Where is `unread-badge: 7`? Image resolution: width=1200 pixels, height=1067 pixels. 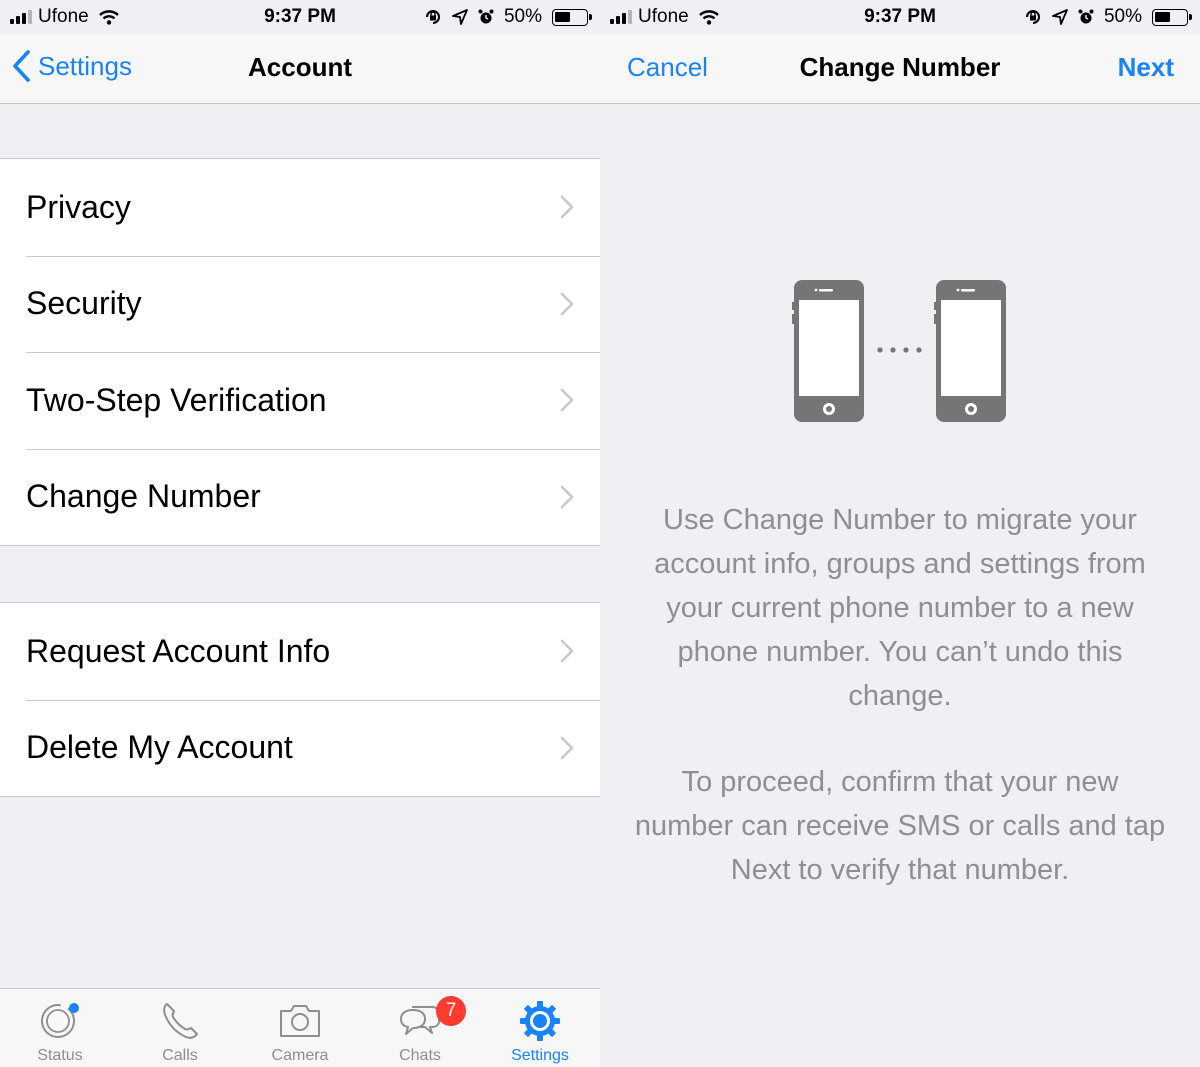 unread-badge: 7 is located at coordinates (451, 1011).